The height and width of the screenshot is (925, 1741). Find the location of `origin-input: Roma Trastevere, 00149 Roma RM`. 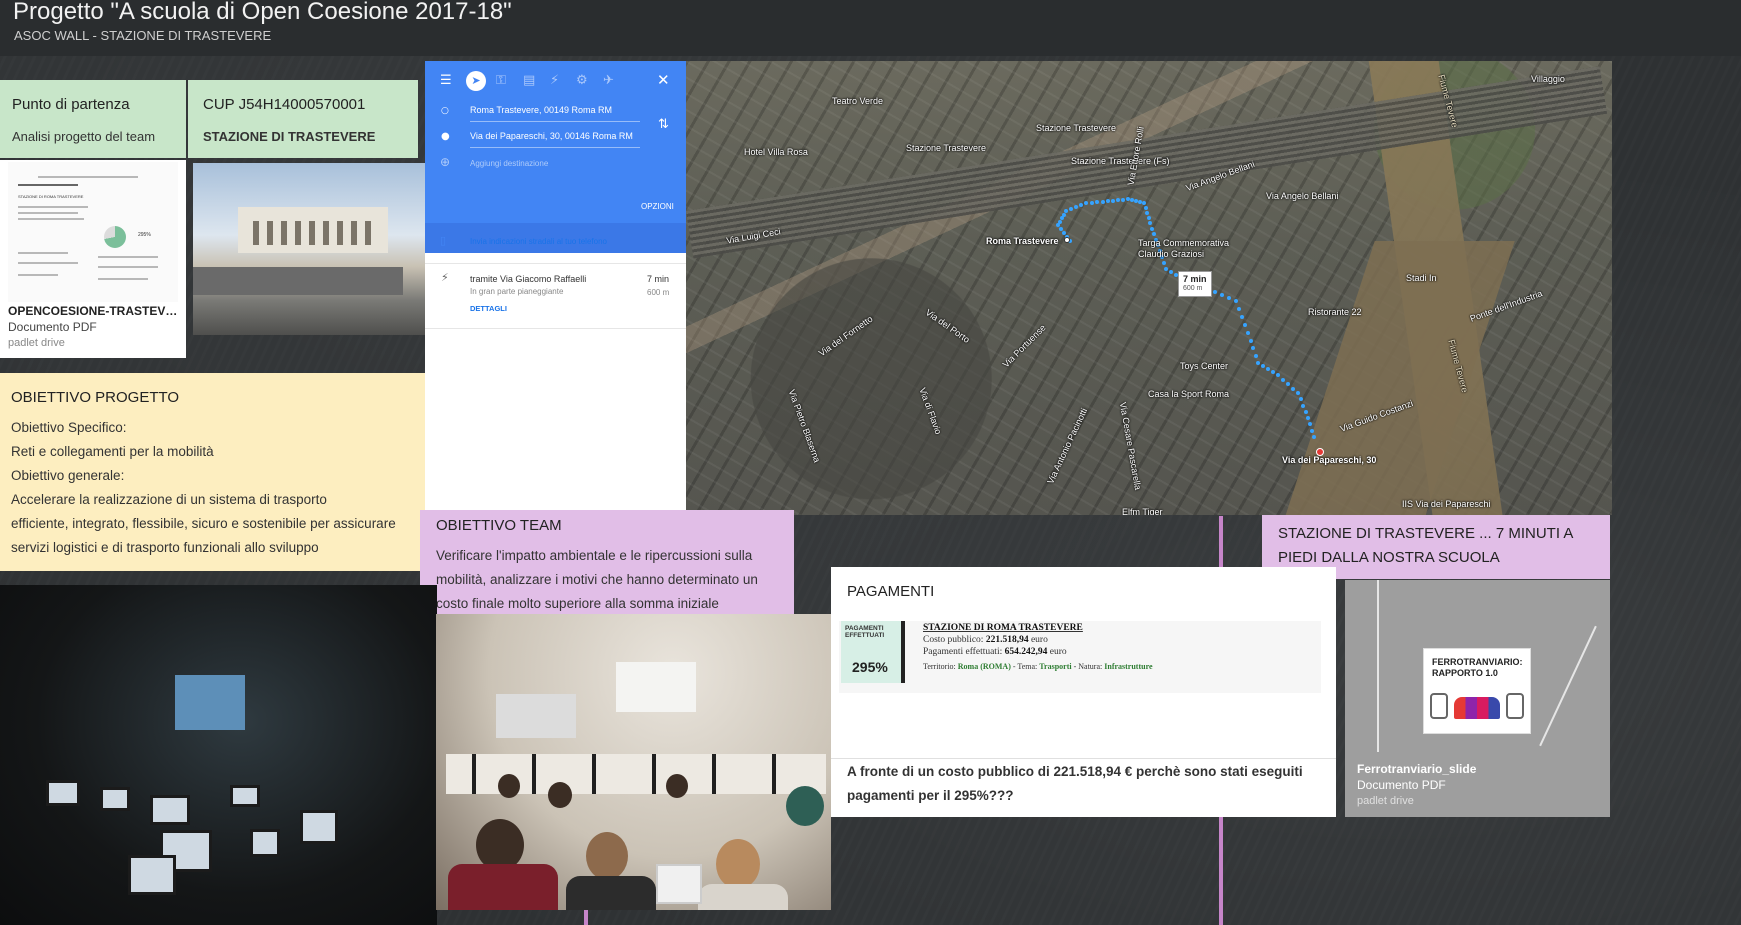

origin-input: Roma Trastevere, 00149 Roma RM is located at coordinates (555, 110).